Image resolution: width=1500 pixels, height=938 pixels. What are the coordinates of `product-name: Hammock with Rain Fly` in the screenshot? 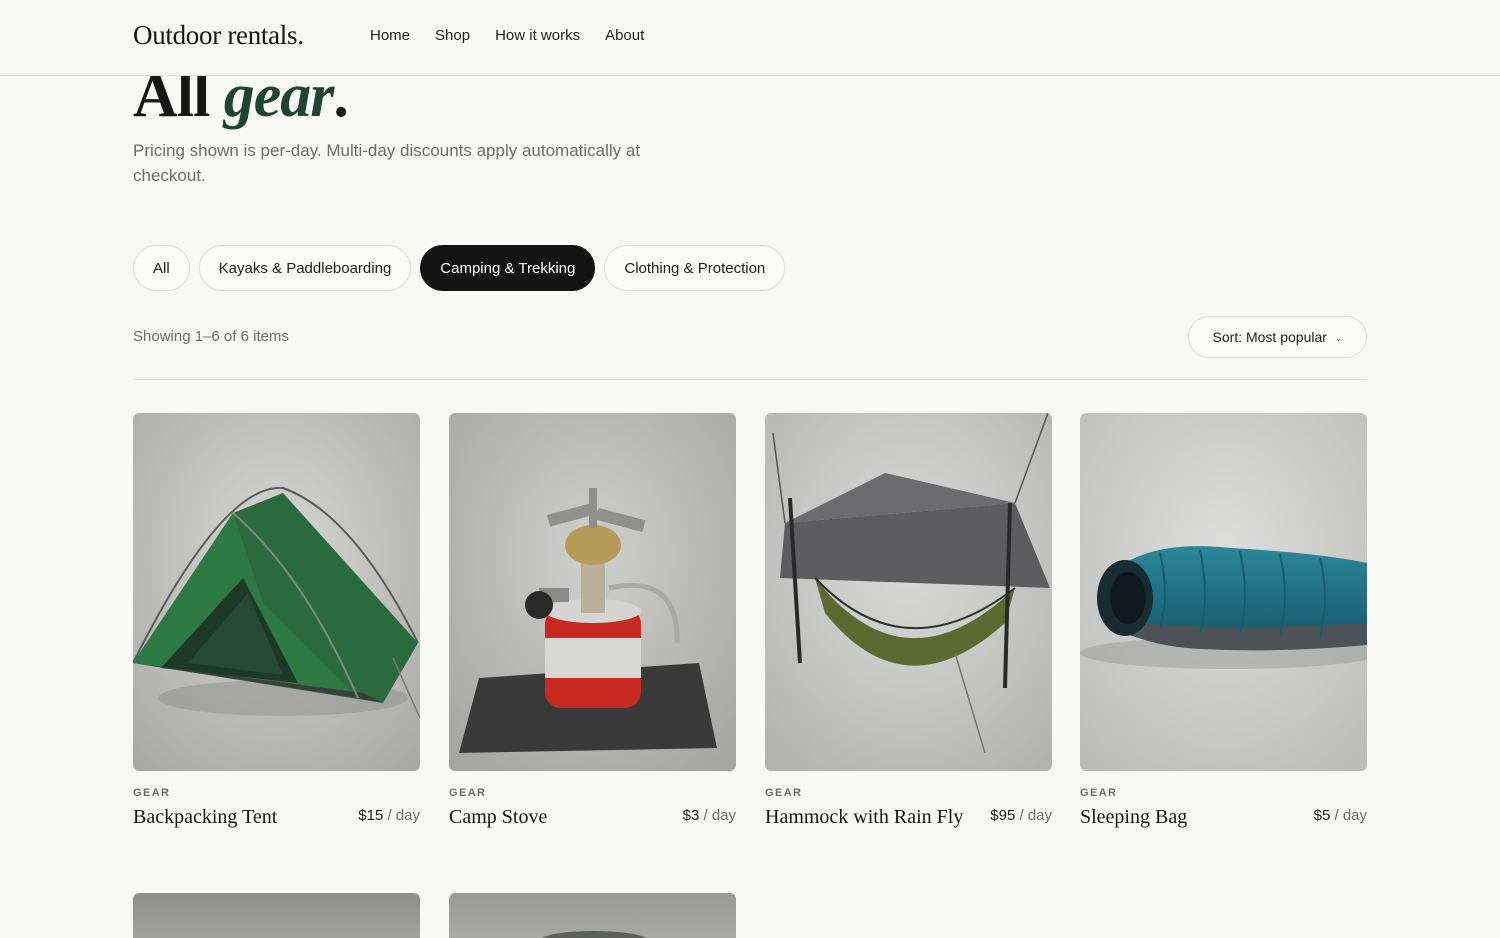 It's located at (864, 817).